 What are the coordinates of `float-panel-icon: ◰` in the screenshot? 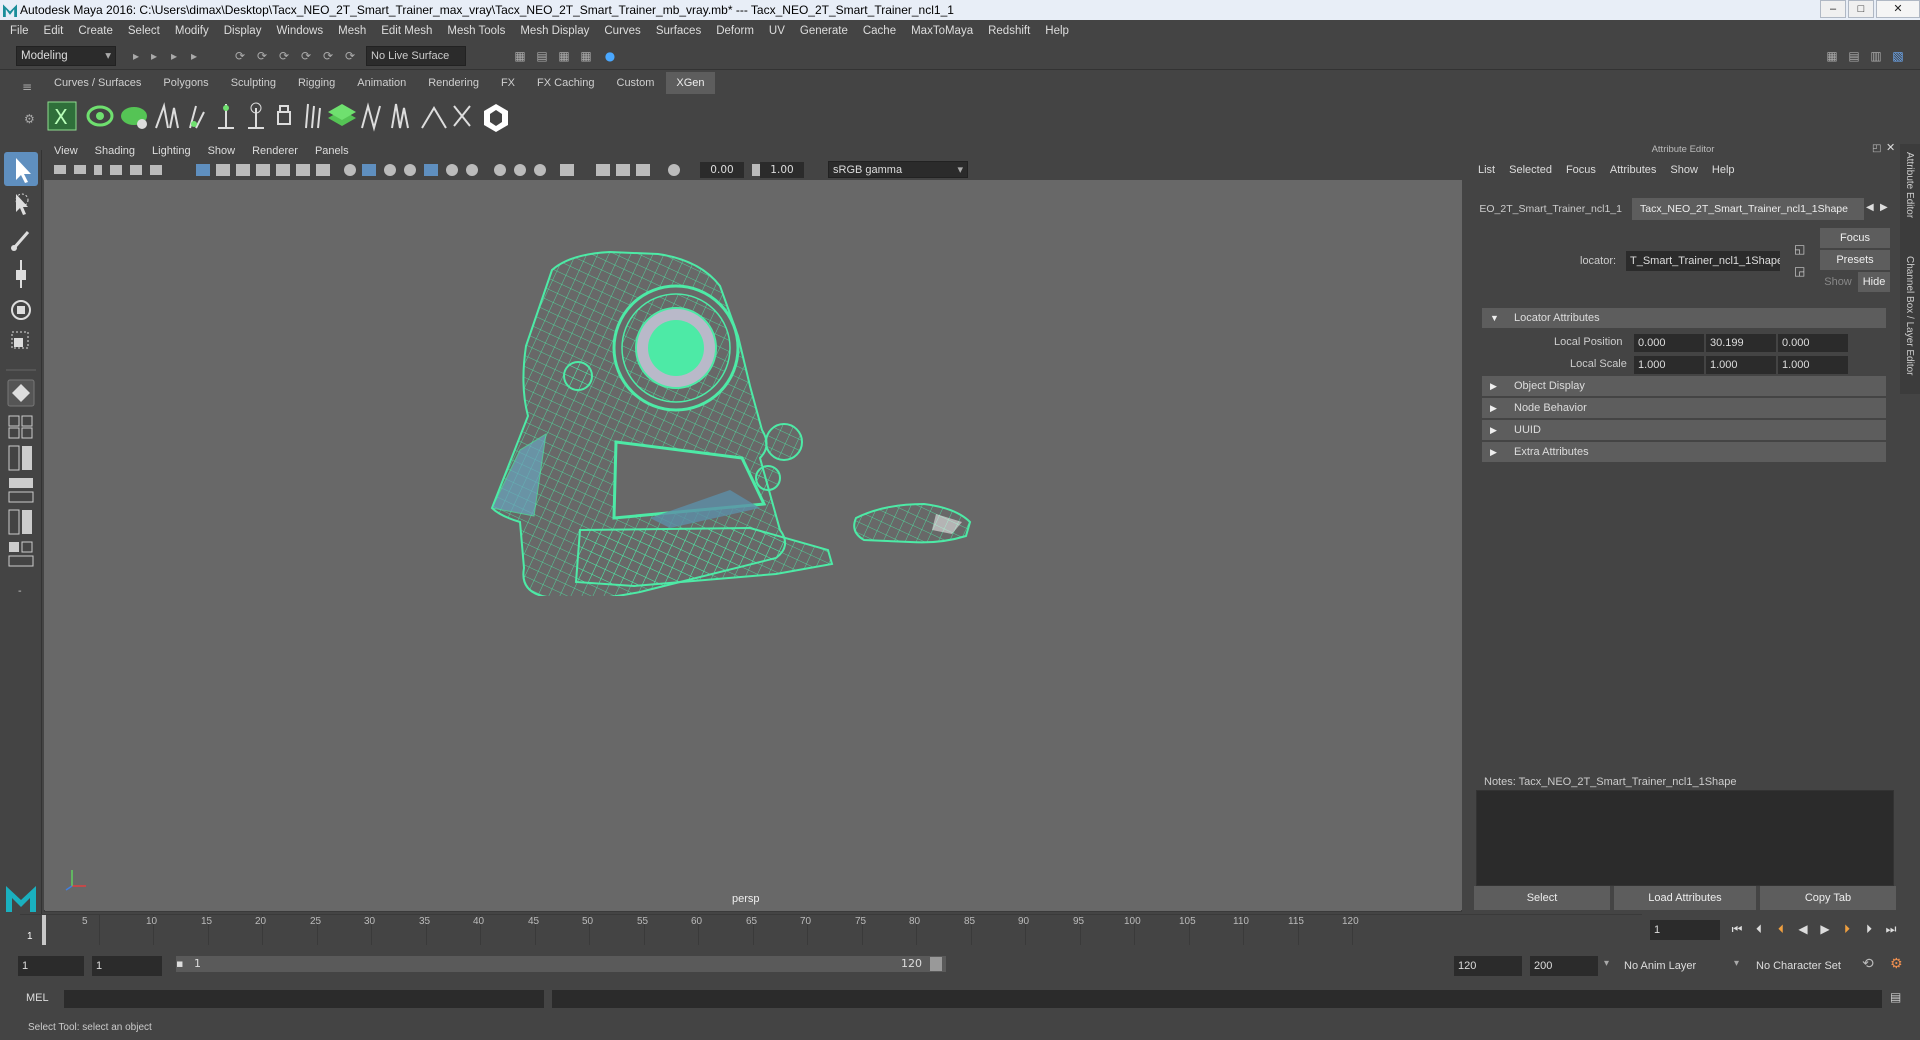 It's located at (1876, 148).